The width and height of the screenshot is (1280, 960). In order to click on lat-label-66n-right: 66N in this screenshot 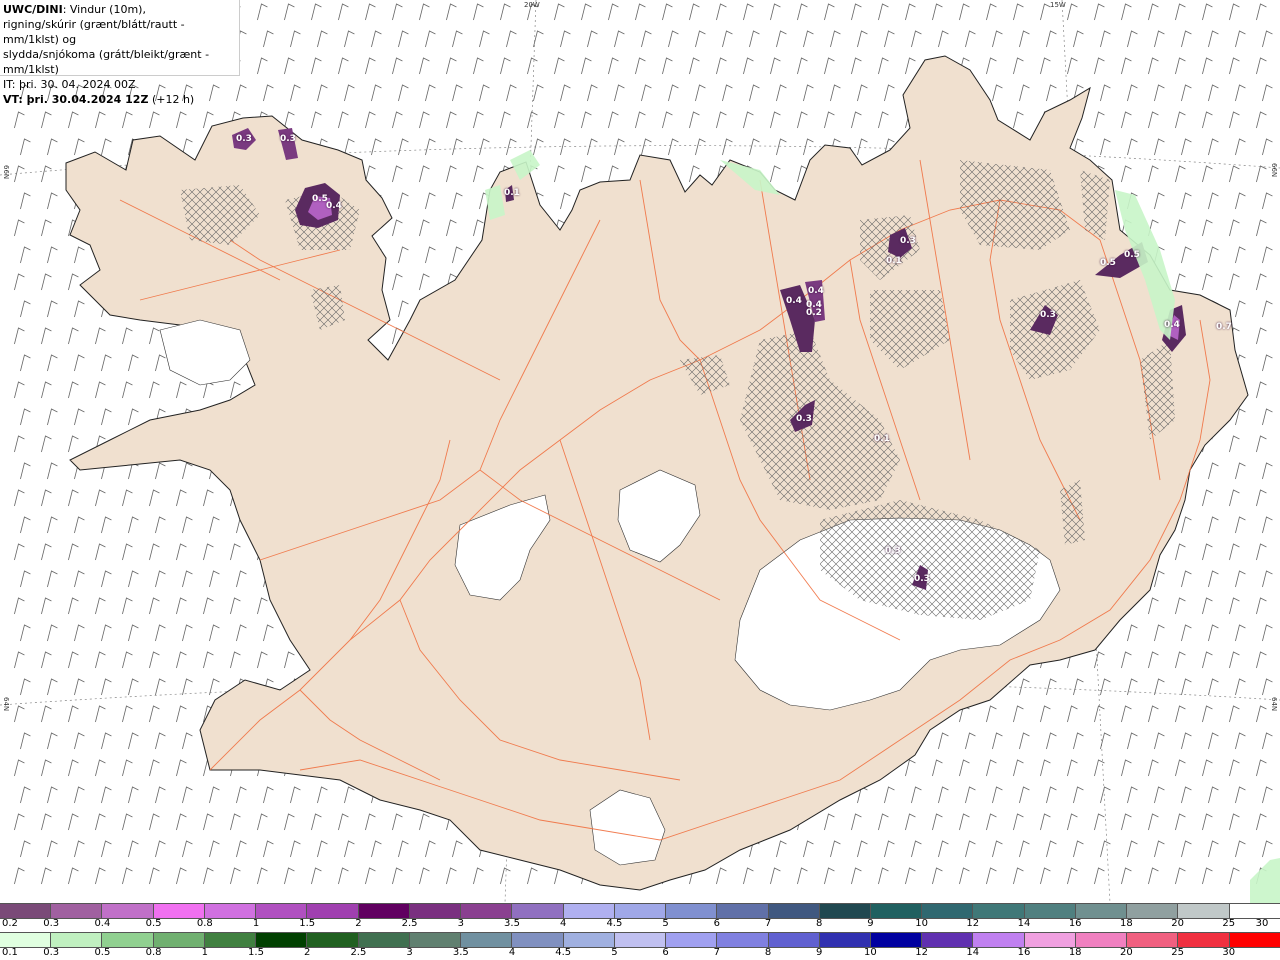, I will do `click(1274, 170)`.